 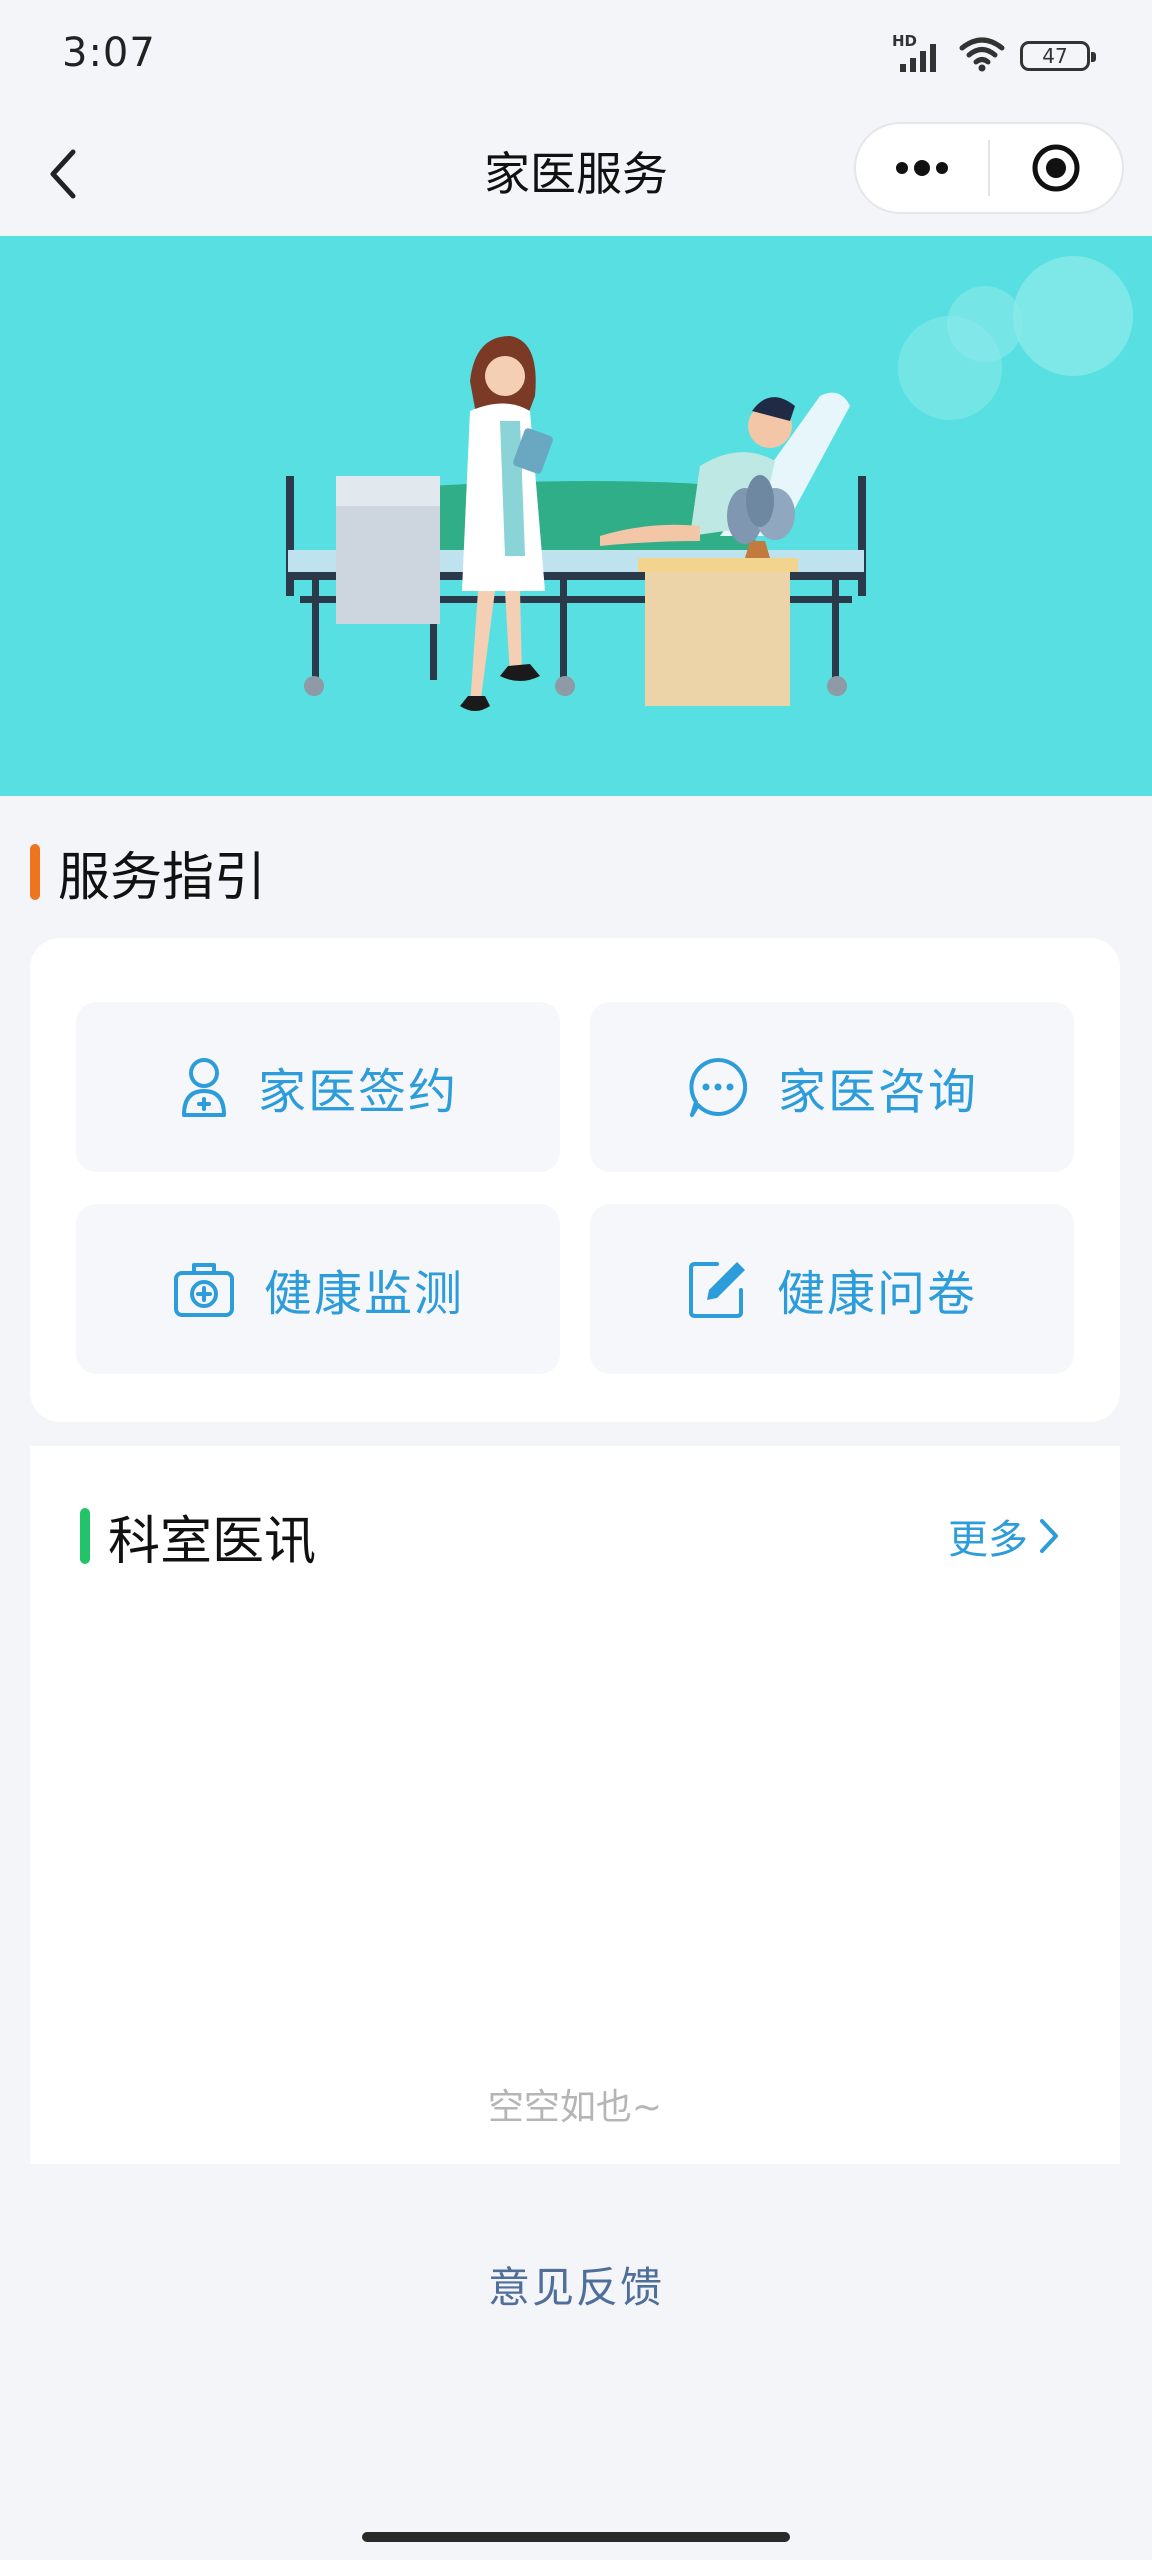 I want to click on chevron-right-icon, so click(x=1049, y=1536).